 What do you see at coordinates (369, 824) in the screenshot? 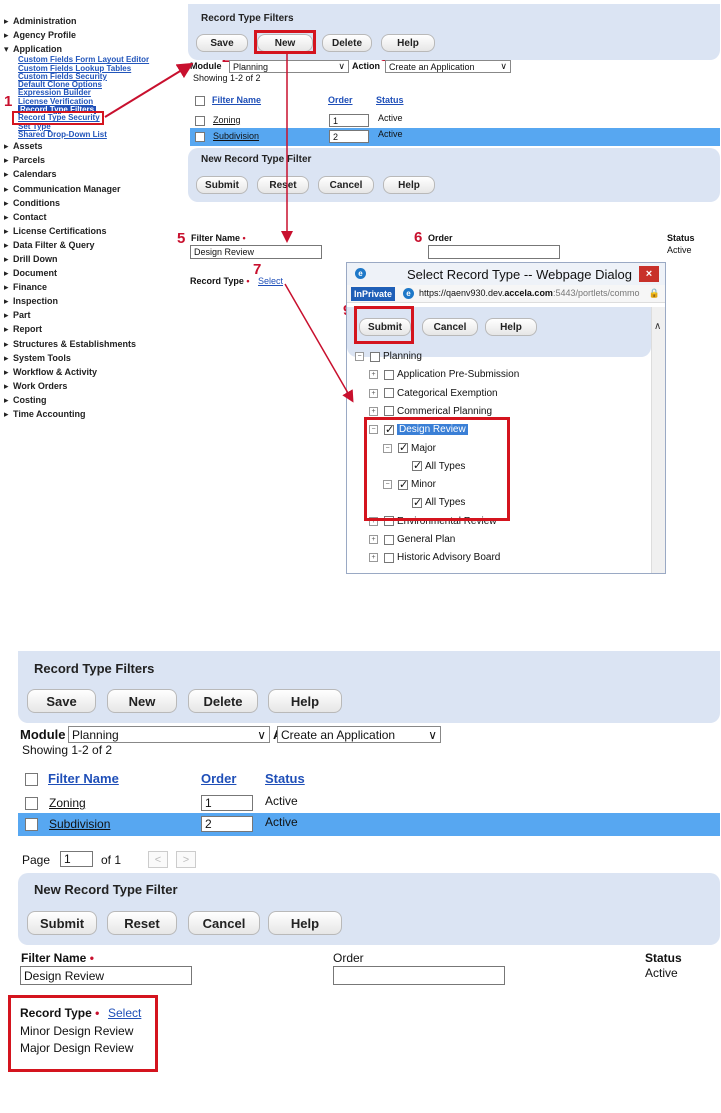
I see `table-row-selected-result` at bounding box center [369, 824].